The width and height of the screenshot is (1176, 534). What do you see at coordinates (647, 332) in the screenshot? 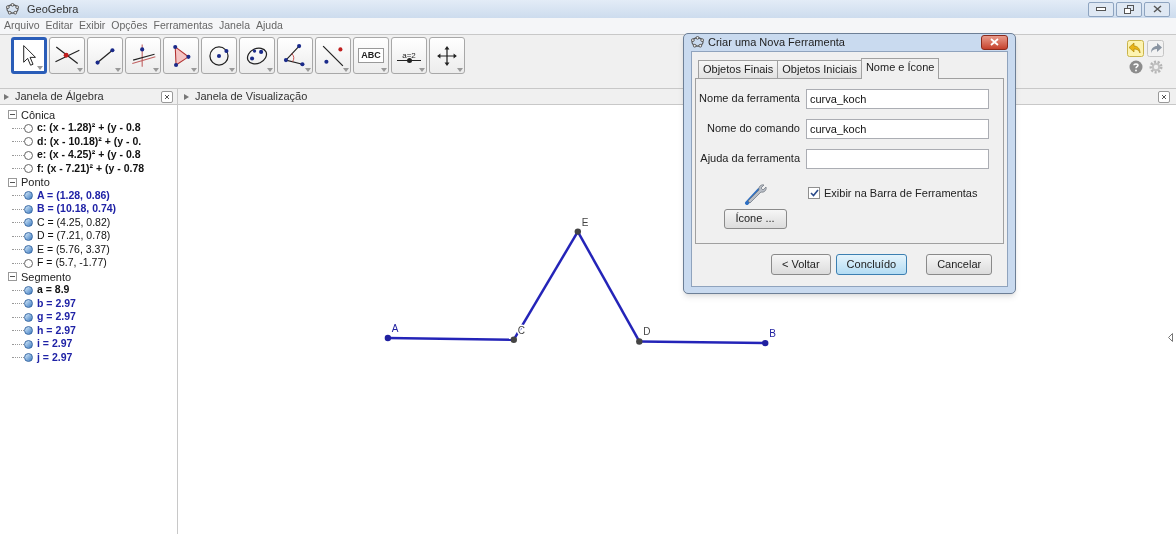
I see `point-label: D` at bounding box center [647, 332].